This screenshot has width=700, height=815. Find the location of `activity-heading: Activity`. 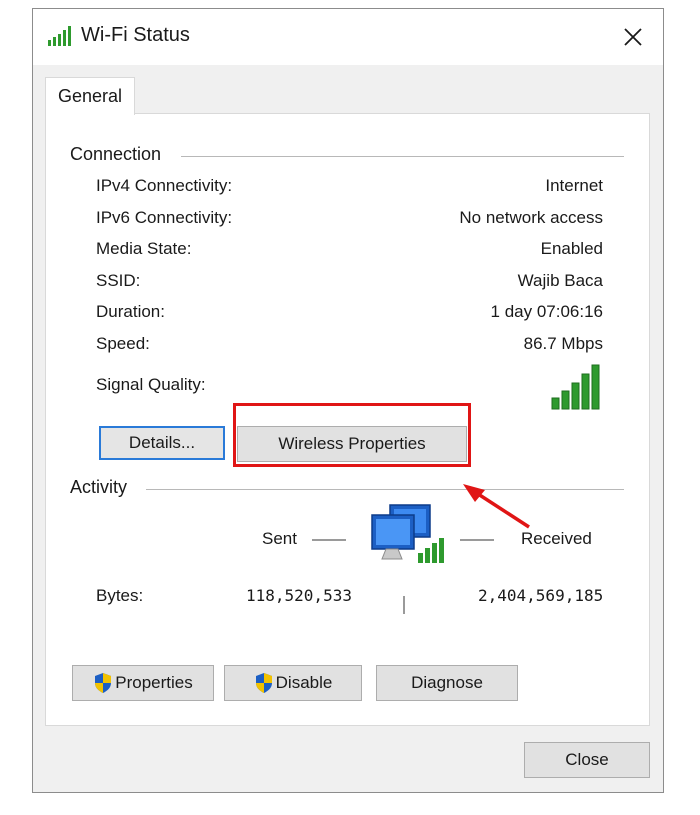

activity-heading: Activity is located at coordinates (104, 487).